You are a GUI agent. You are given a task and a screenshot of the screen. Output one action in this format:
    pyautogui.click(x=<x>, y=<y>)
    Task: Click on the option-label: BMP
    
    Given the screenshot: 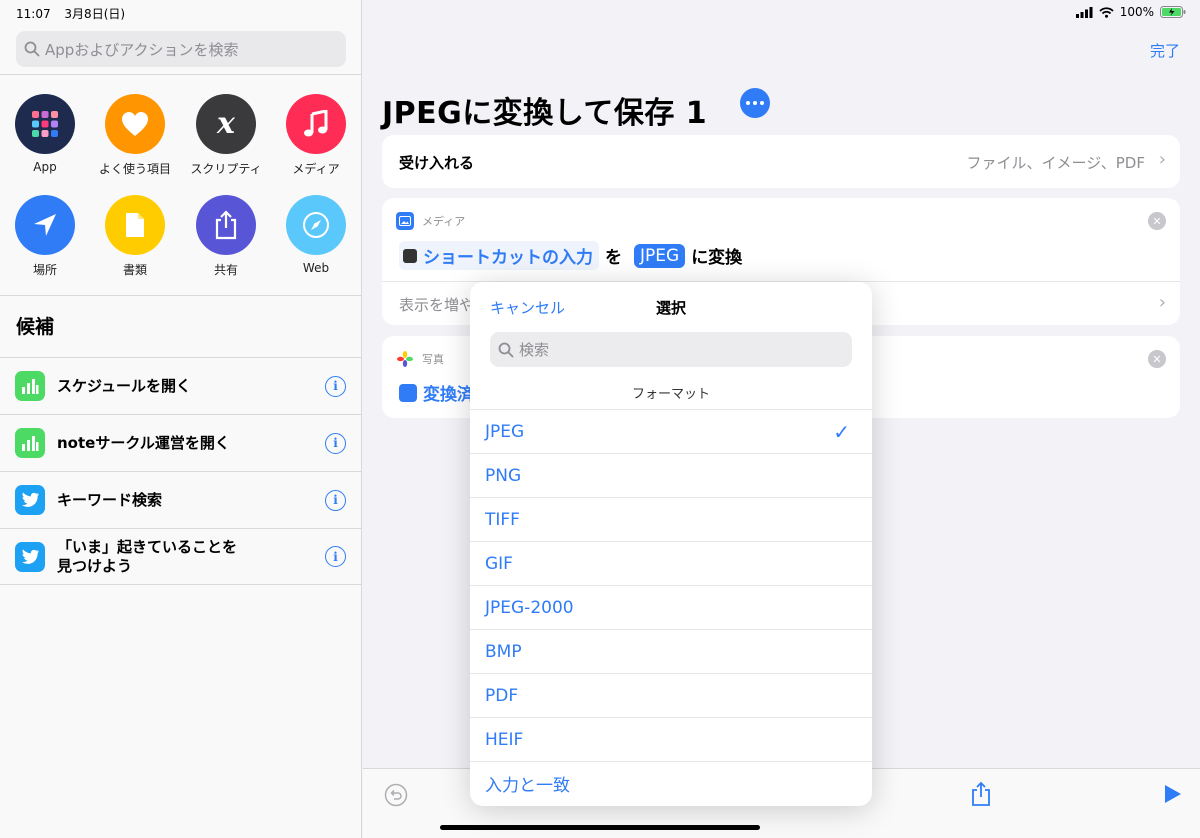 What is the action you would take?
    pyautogui.click(x=503, y=651)
    